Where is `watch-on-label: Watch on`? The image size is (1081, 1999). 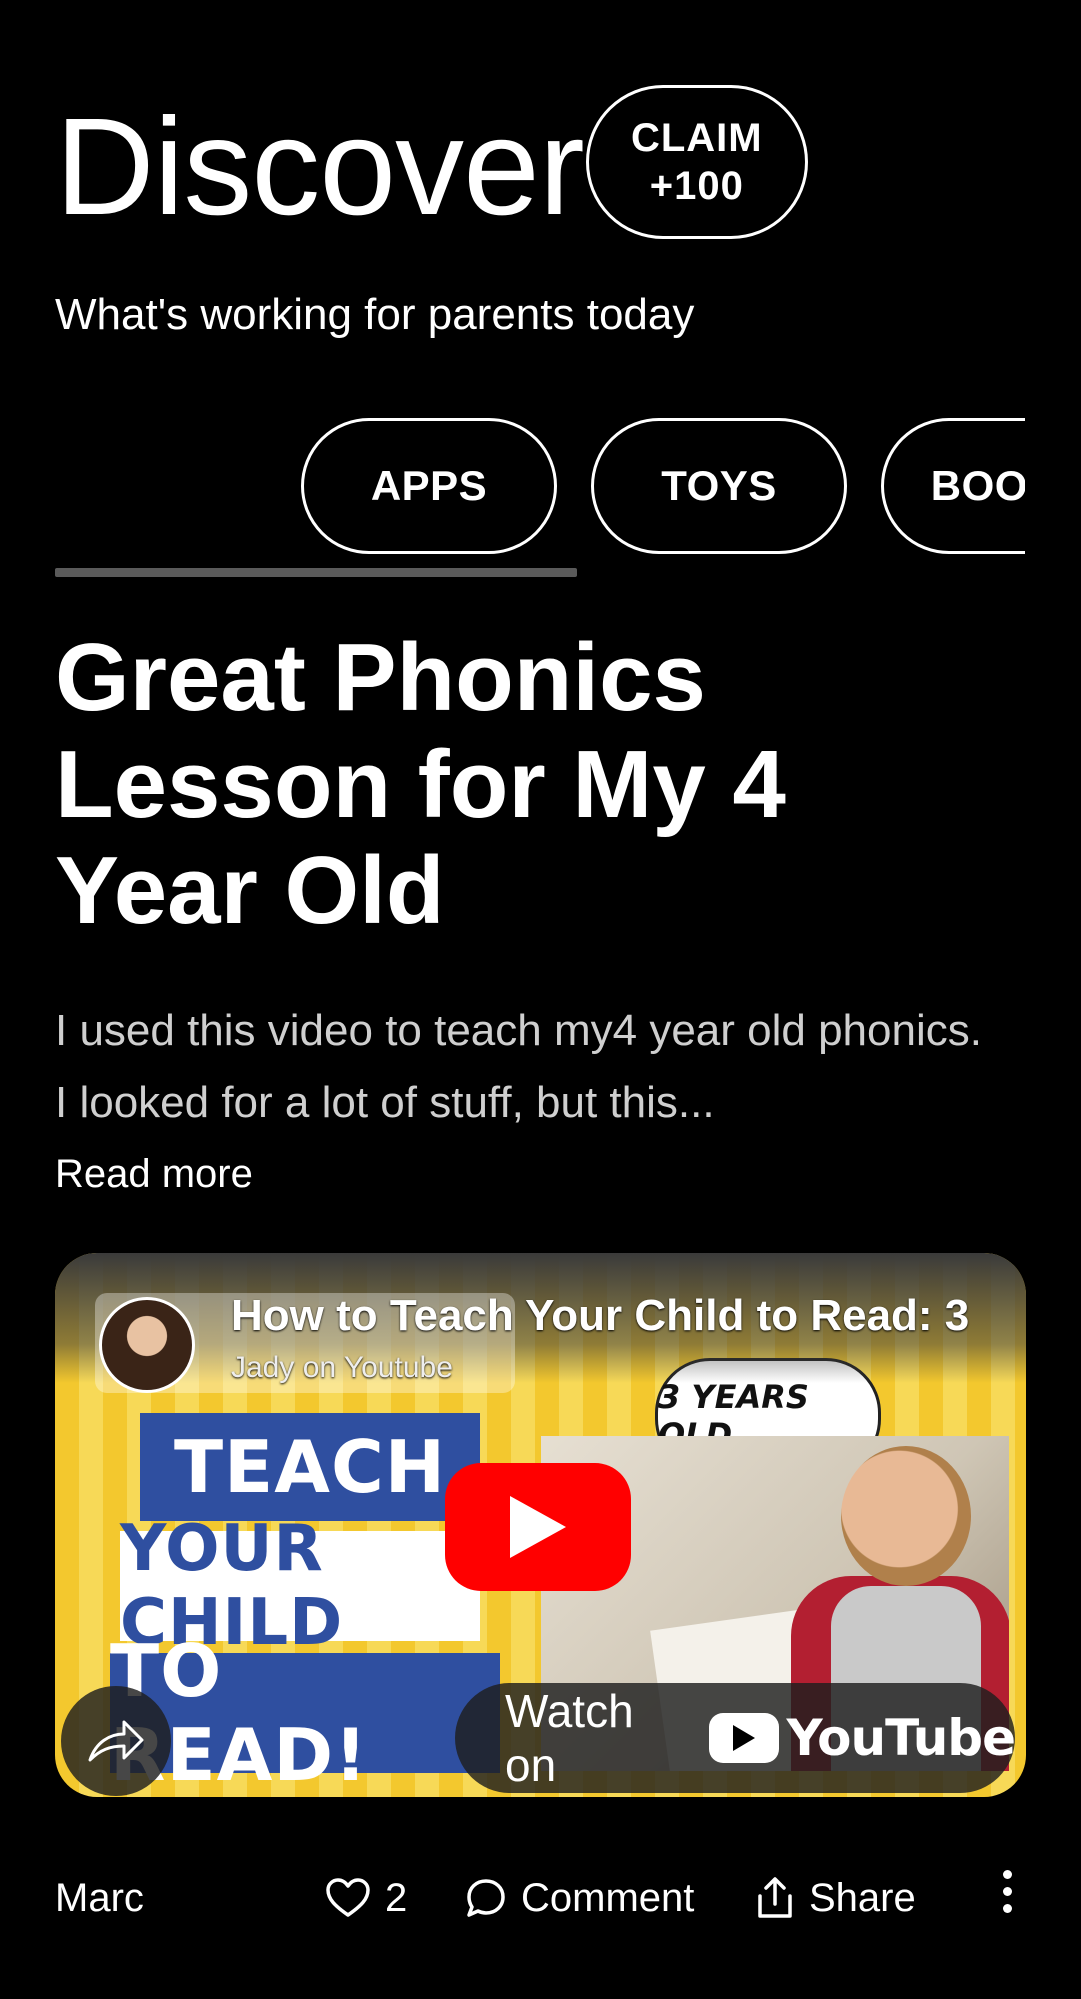
watch-on-label: Watch on is located at coordinates (569, 1738).